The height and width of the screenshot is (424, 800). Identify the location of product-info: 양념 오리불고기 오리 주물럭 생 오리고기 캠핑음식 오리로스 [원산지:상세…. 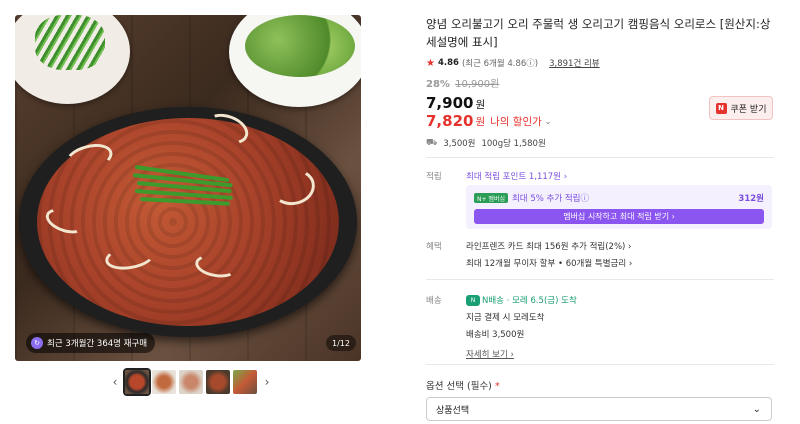
(600, 82).